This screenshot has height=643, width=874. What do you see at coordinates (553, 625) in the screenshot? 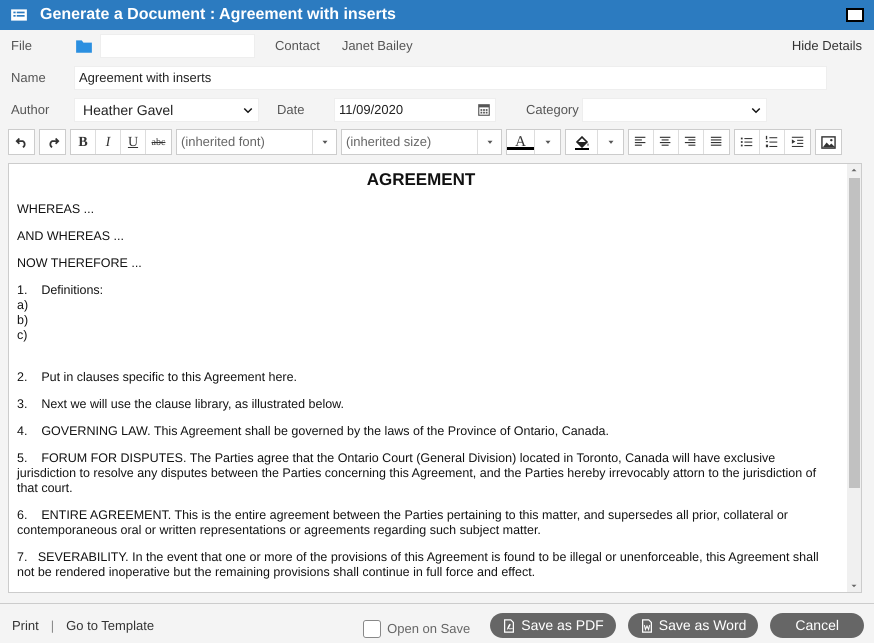
I see `save-pdf-button: Save as PDF` at bounding box center [553, 625].